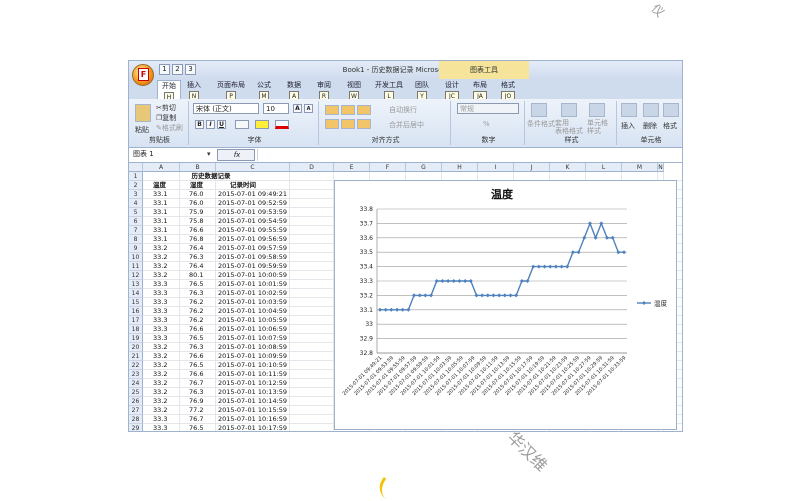 The image size is (793, 501). Describe the element at coordinates (661, 167) in the screenshot. I see `column-header: N` at that location.